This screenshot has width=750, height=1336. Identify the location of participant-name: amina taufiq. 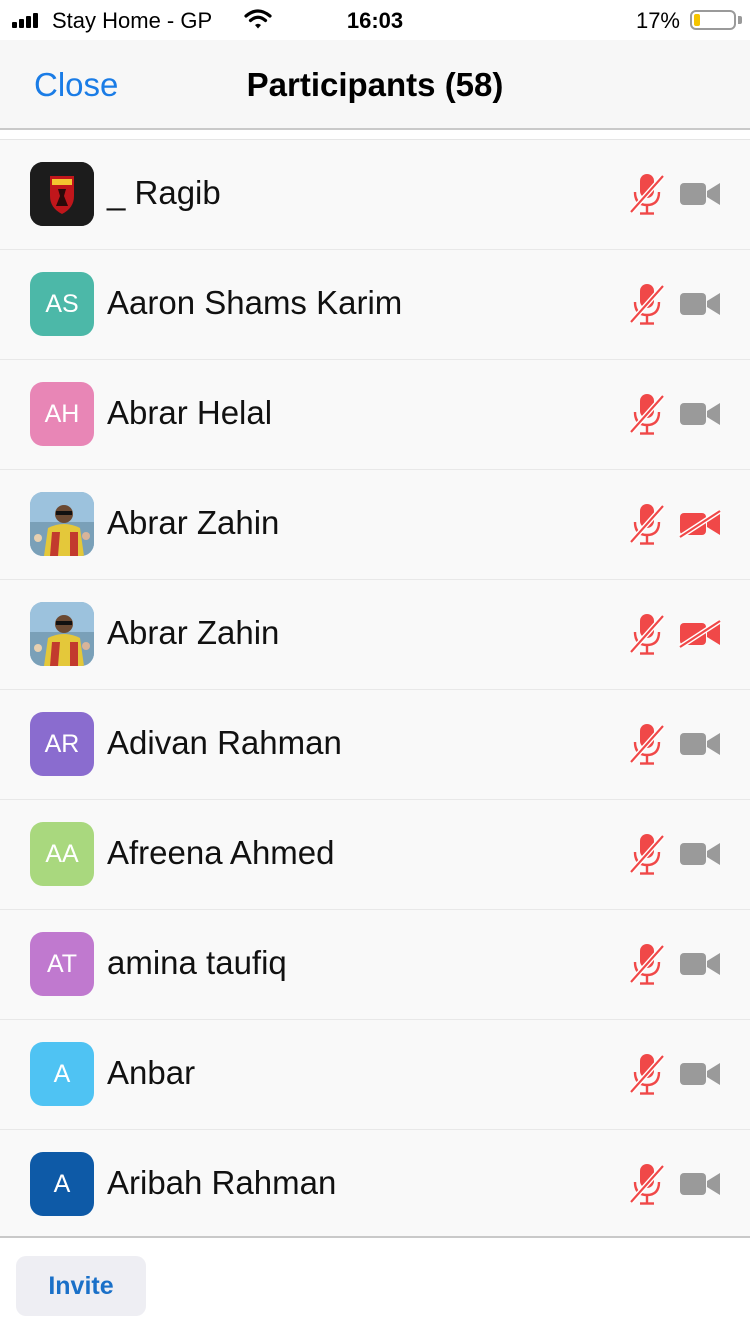
(197, 962).